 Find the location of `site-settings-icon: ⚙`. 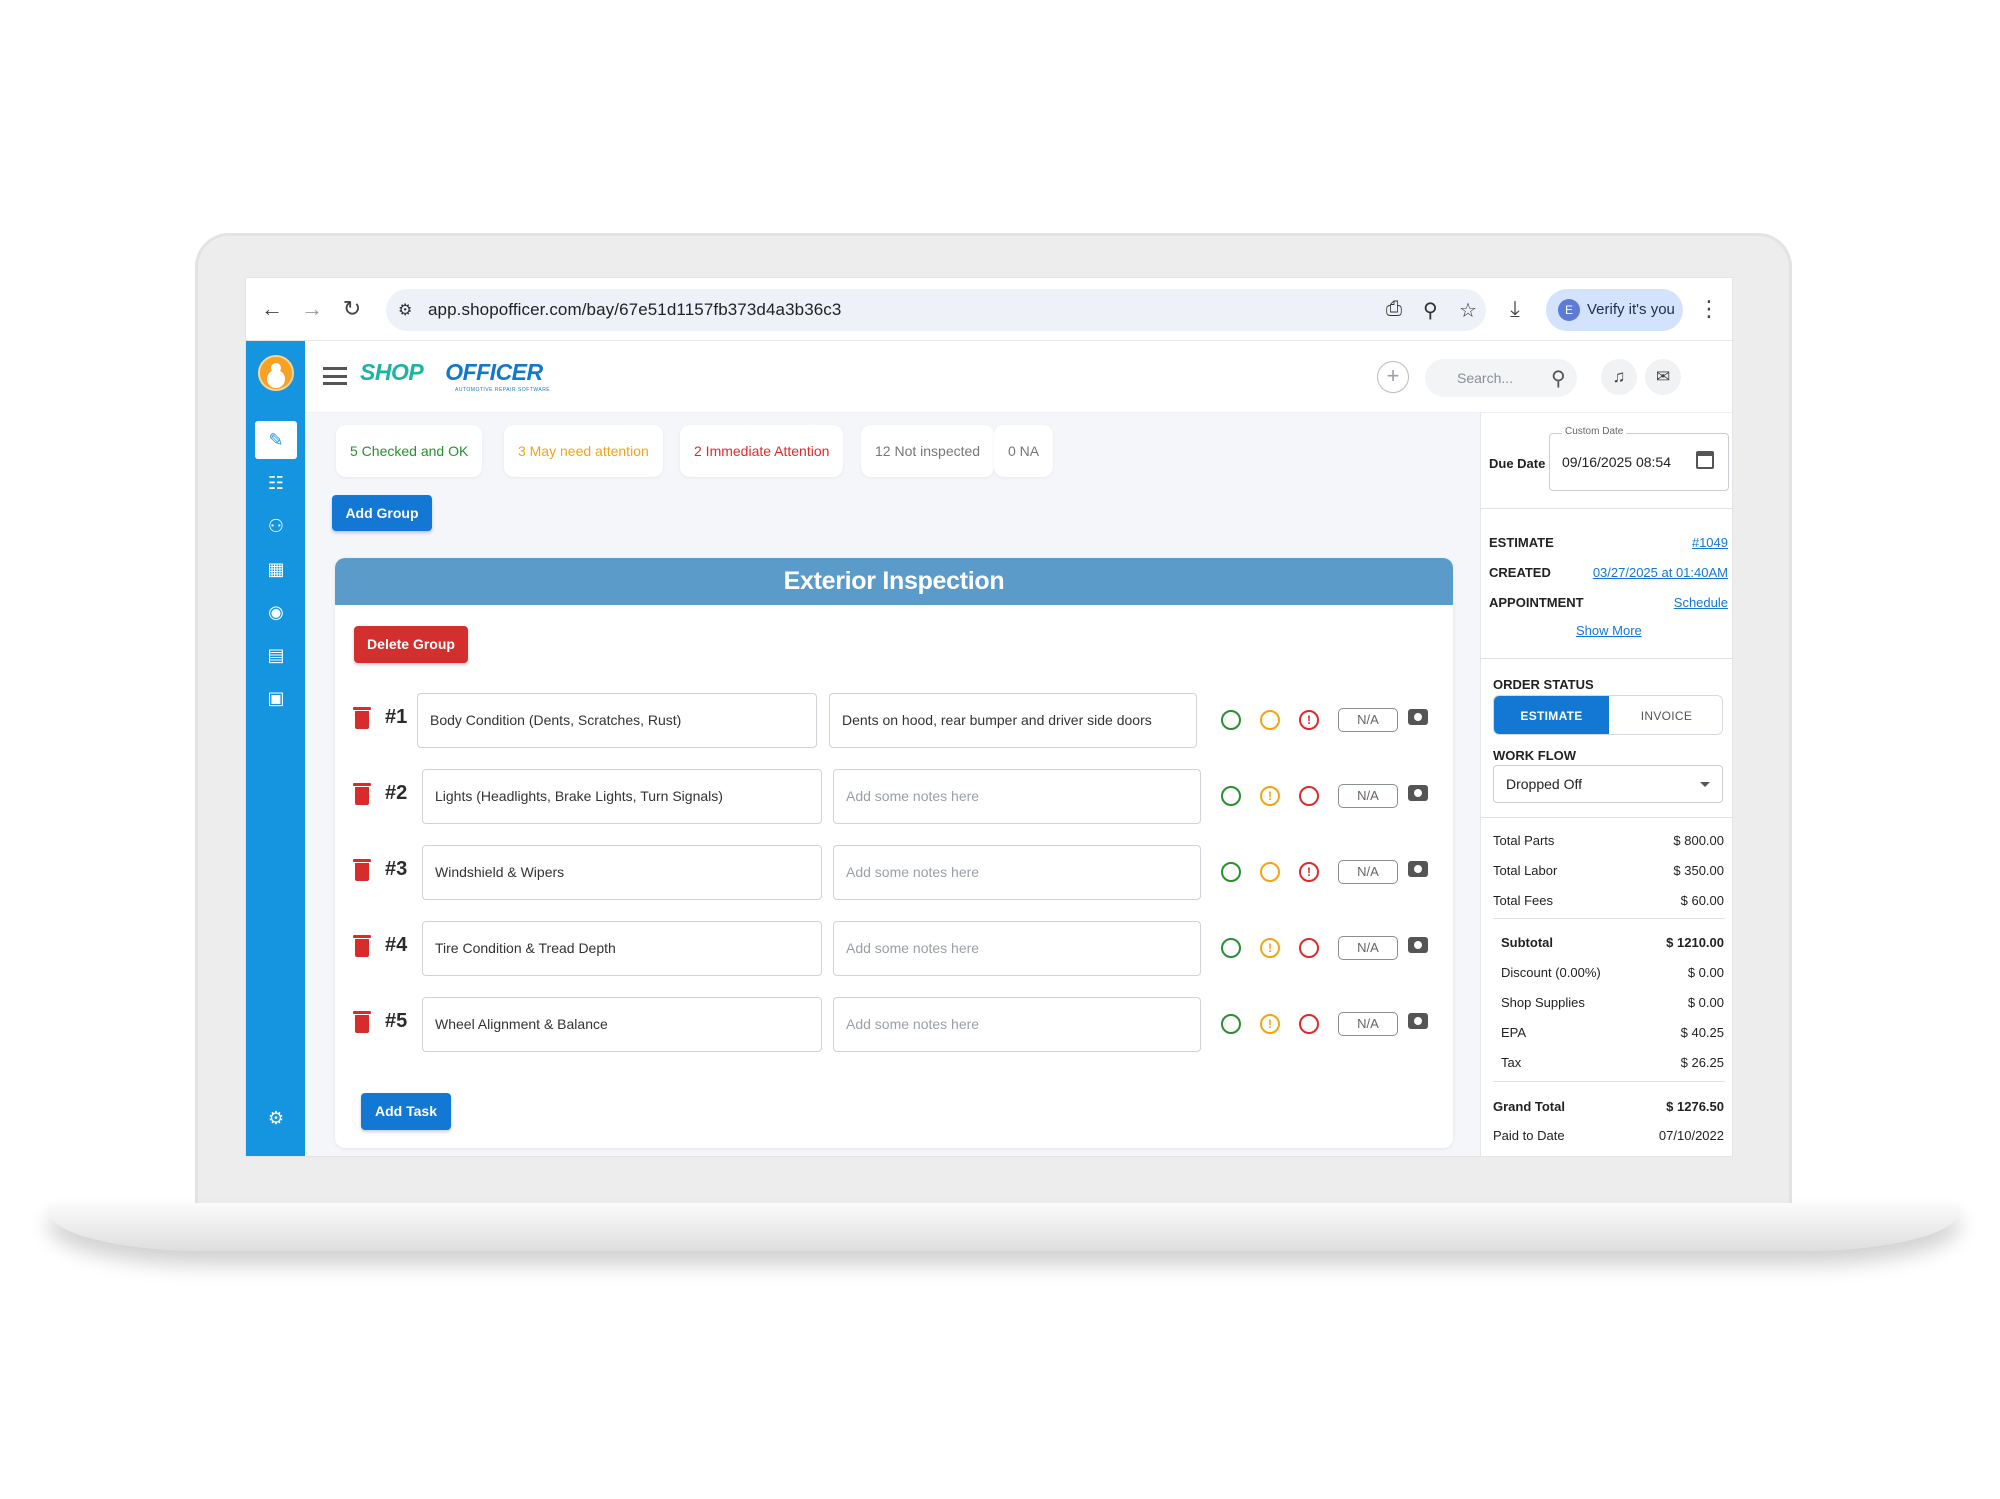

site-settings-icon: ⚙ is located at coordinates (405, 310).